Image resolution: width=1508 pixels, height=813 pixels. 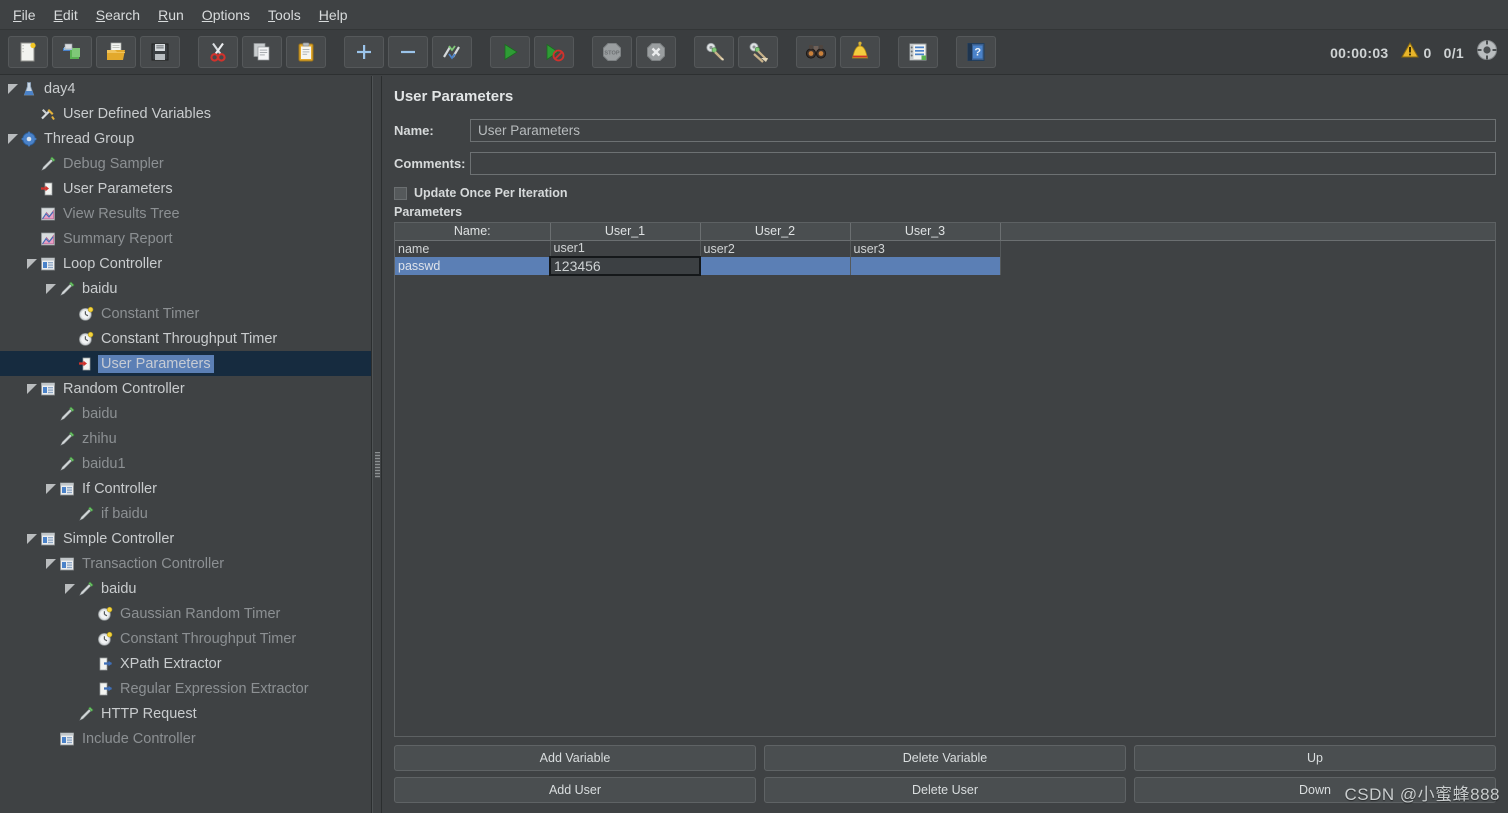 I want to click on table-column-header: User_1, so click(x=625, y=232).